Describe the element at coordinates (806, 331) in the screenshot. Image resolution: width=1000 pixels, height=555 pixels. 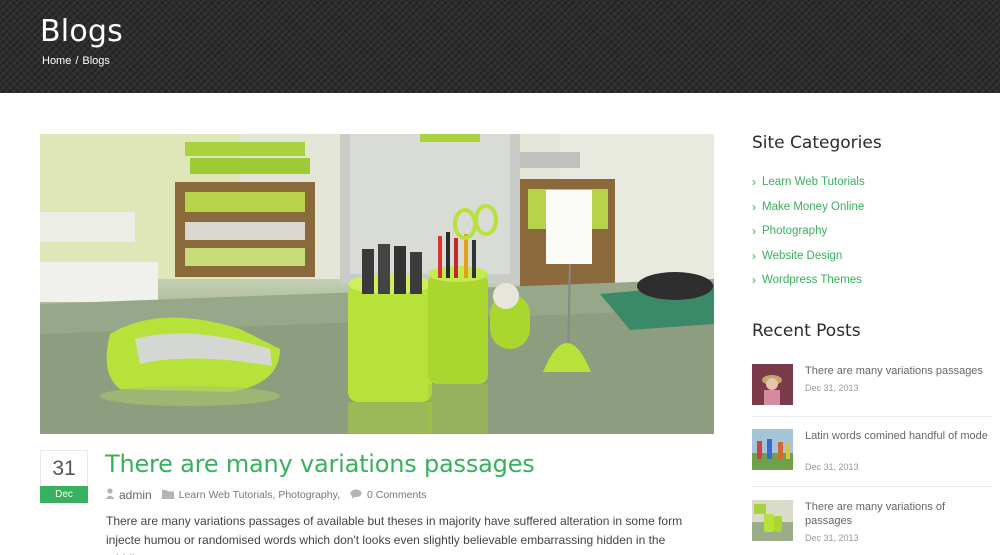
I see `recent-posts-title: Recent Posts` at that location.